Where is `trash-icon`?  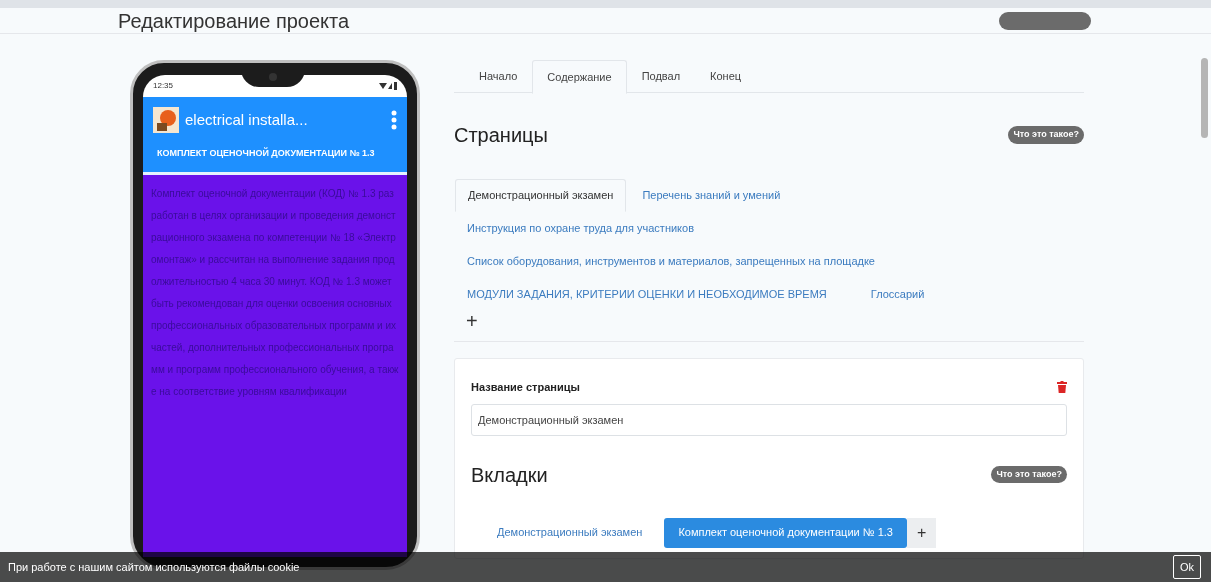 trash-icon is located at coordinates (1062, 387).